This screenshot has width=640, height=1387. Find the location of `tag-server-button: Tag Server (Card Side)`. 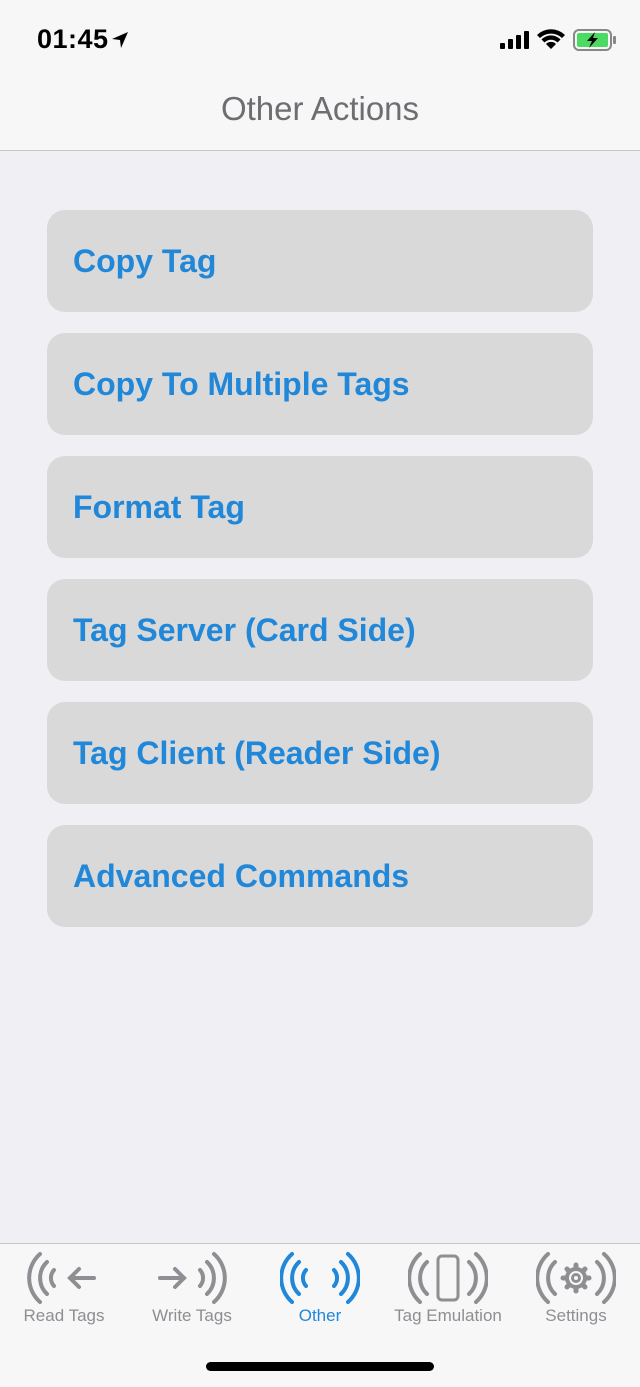

tag-server-button: Tag Server (Card Side) is located at coordinates (320, 630).